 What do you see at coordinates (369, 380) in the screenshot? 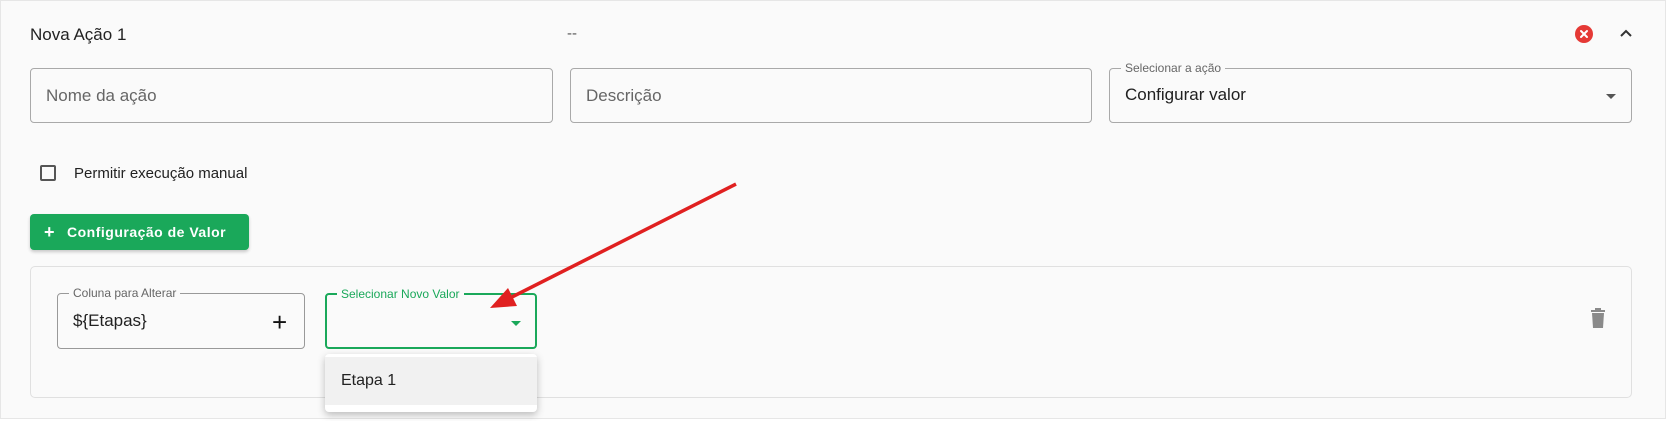
I see `dropdown-option-label: Etapa 1` at bounding box center [369, 380].